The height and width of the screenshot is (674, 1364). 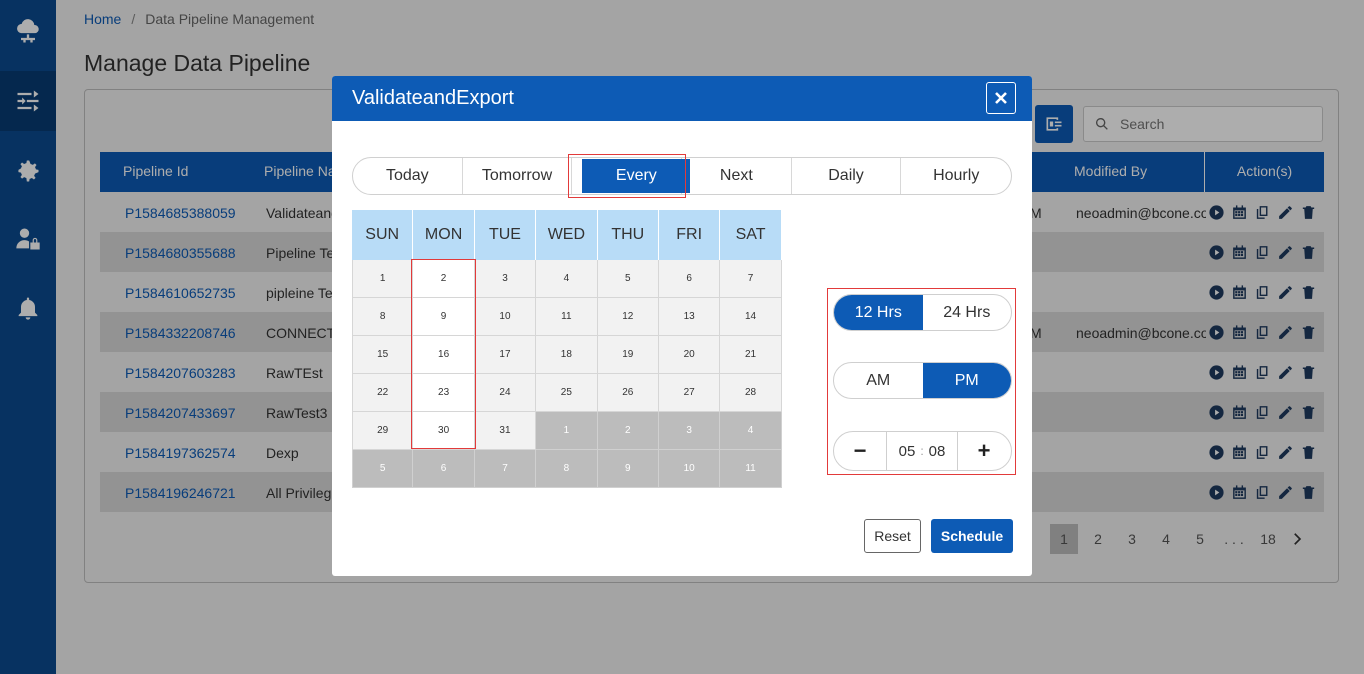 I want to click on tab-label: Daily, so click(x=846, y=175).